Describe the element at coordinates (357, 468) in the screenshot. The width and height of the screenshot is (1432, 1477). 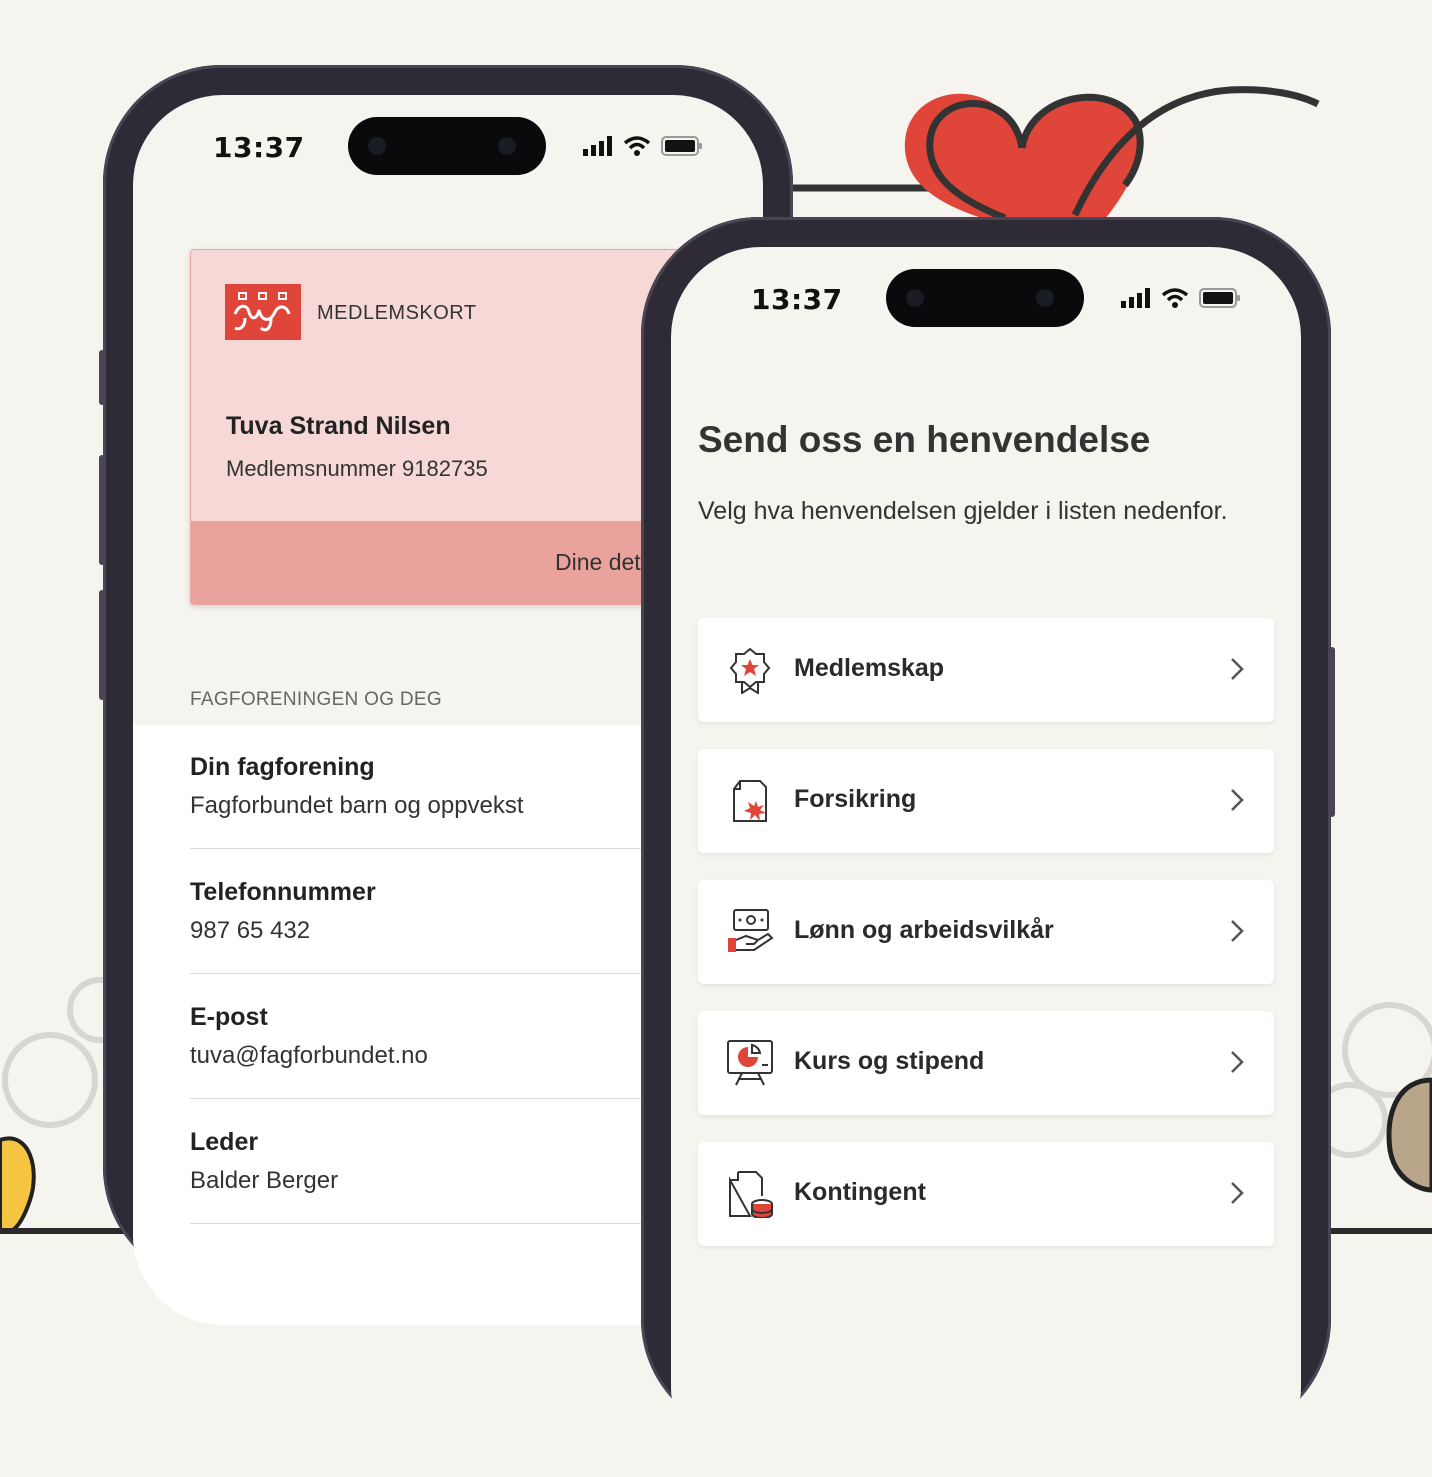
I see `member-number: Medlemsnummer 9182735` at that location.